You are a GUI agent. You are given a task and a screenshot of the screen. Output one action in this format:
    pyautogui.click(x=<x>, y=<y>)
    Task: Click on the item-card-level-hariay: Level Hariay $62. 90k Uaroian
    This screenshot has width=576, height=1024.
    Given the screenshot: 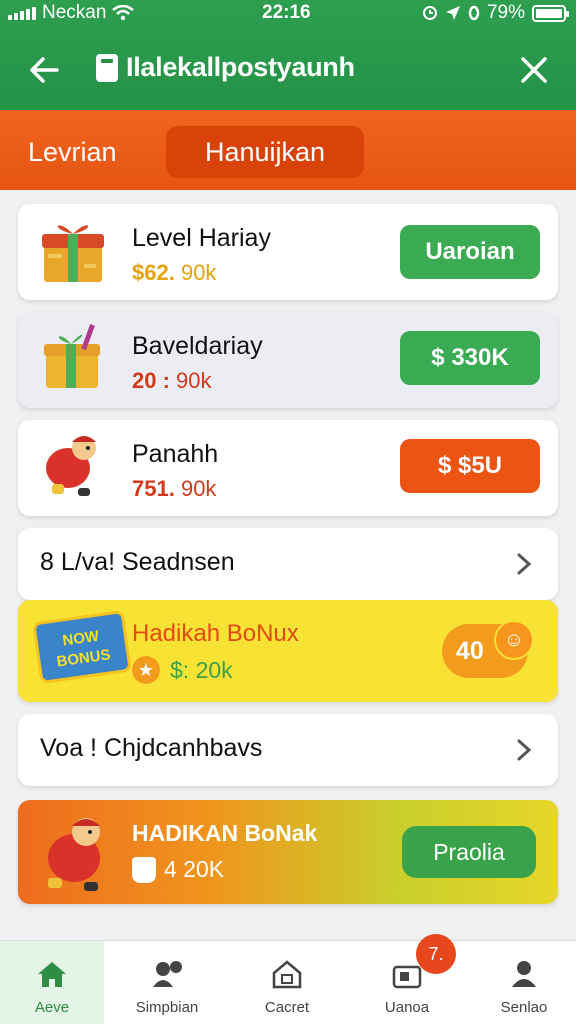 What is the action you would take?
    pyautogui.click(x=288, y=252)
    